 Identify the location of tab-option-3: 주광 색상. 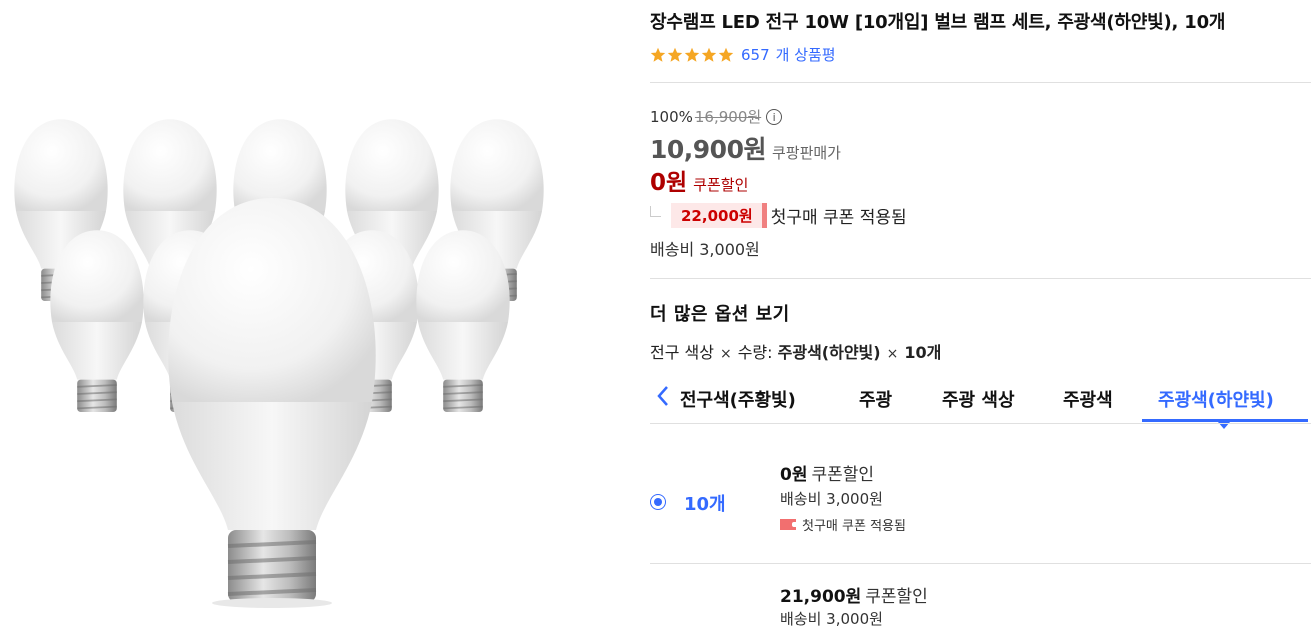
(978, 399).